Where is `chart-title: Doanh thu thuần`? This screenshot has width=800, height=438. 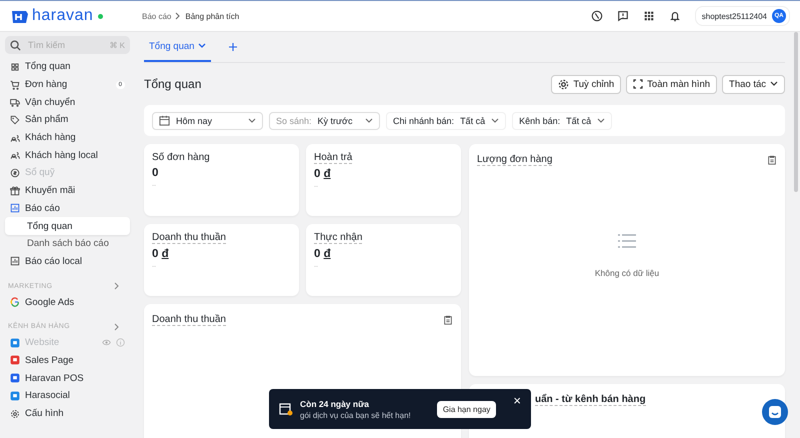 chart-title: Doanh thu thuần is located at coordinates (189, 320).